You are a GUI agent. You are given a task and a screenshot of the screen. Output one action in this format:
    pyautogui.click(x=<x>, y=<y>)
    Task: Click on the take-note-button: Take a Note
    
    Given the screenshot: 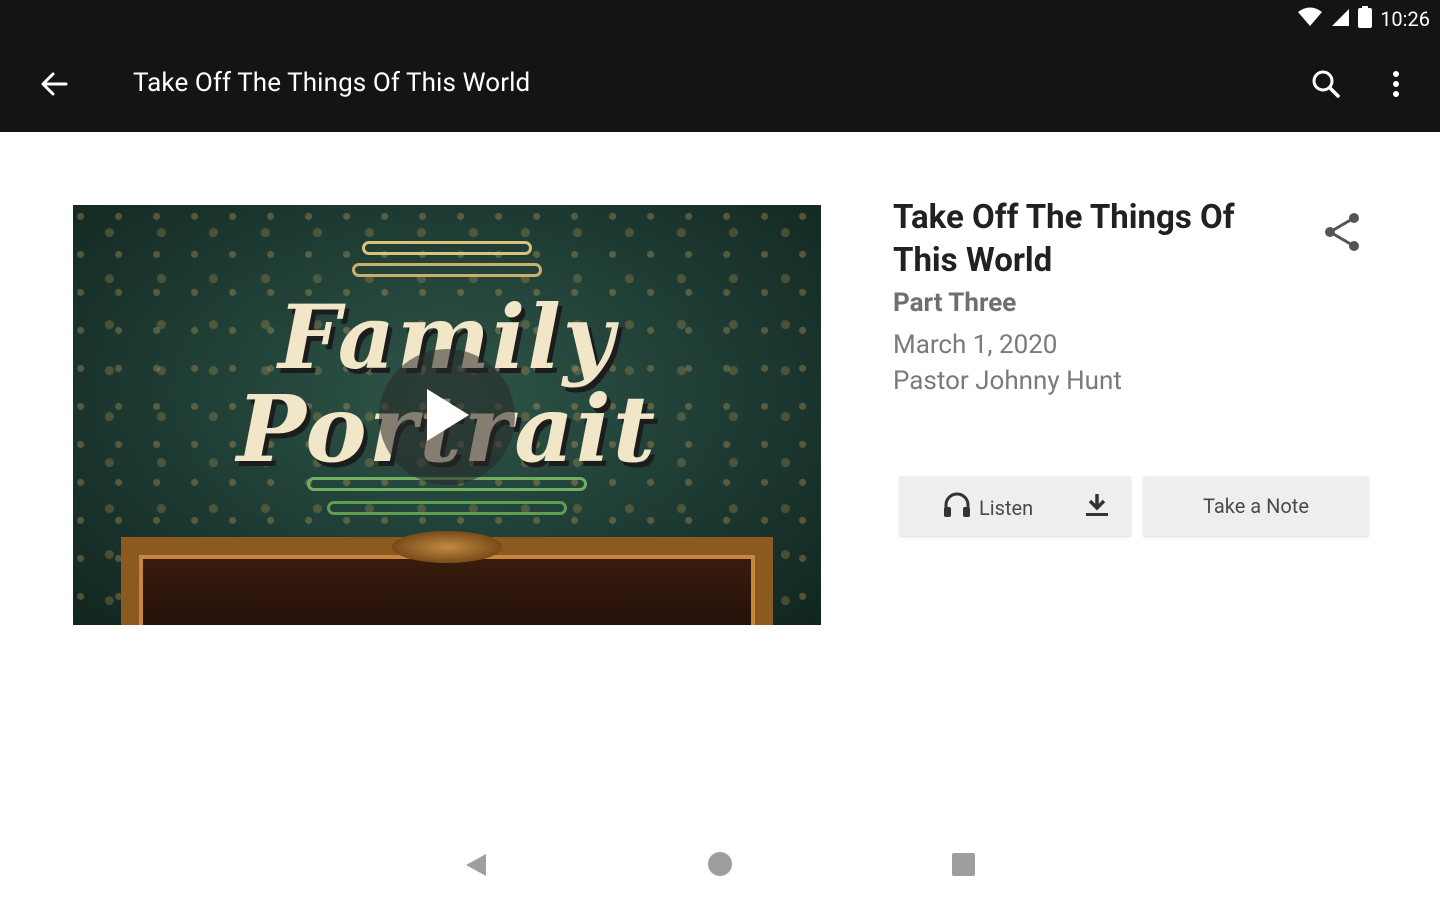 What is the action you would take?
    pyautogui.click(x=1256, y=506)
    